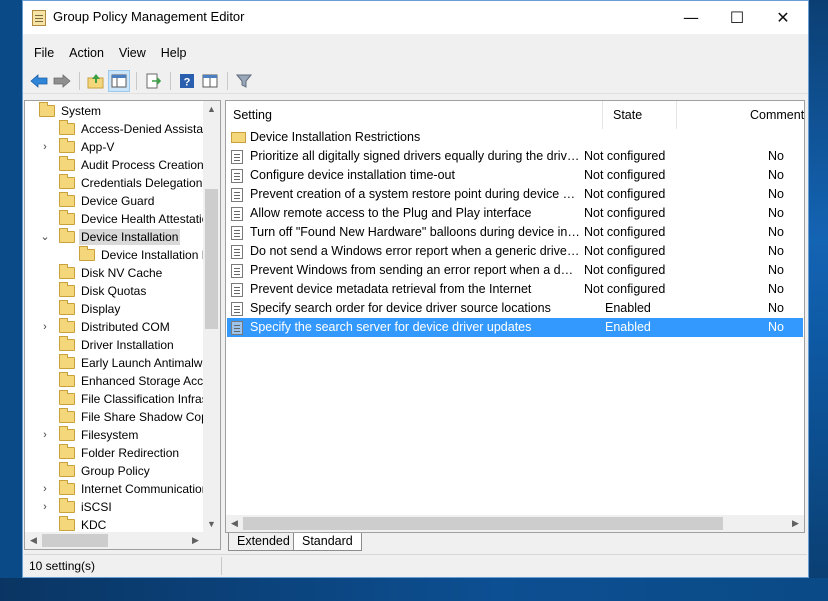  Describe the element at coordinates (640, 115) in the screenshot. I see `column-header-state: State` at that location.